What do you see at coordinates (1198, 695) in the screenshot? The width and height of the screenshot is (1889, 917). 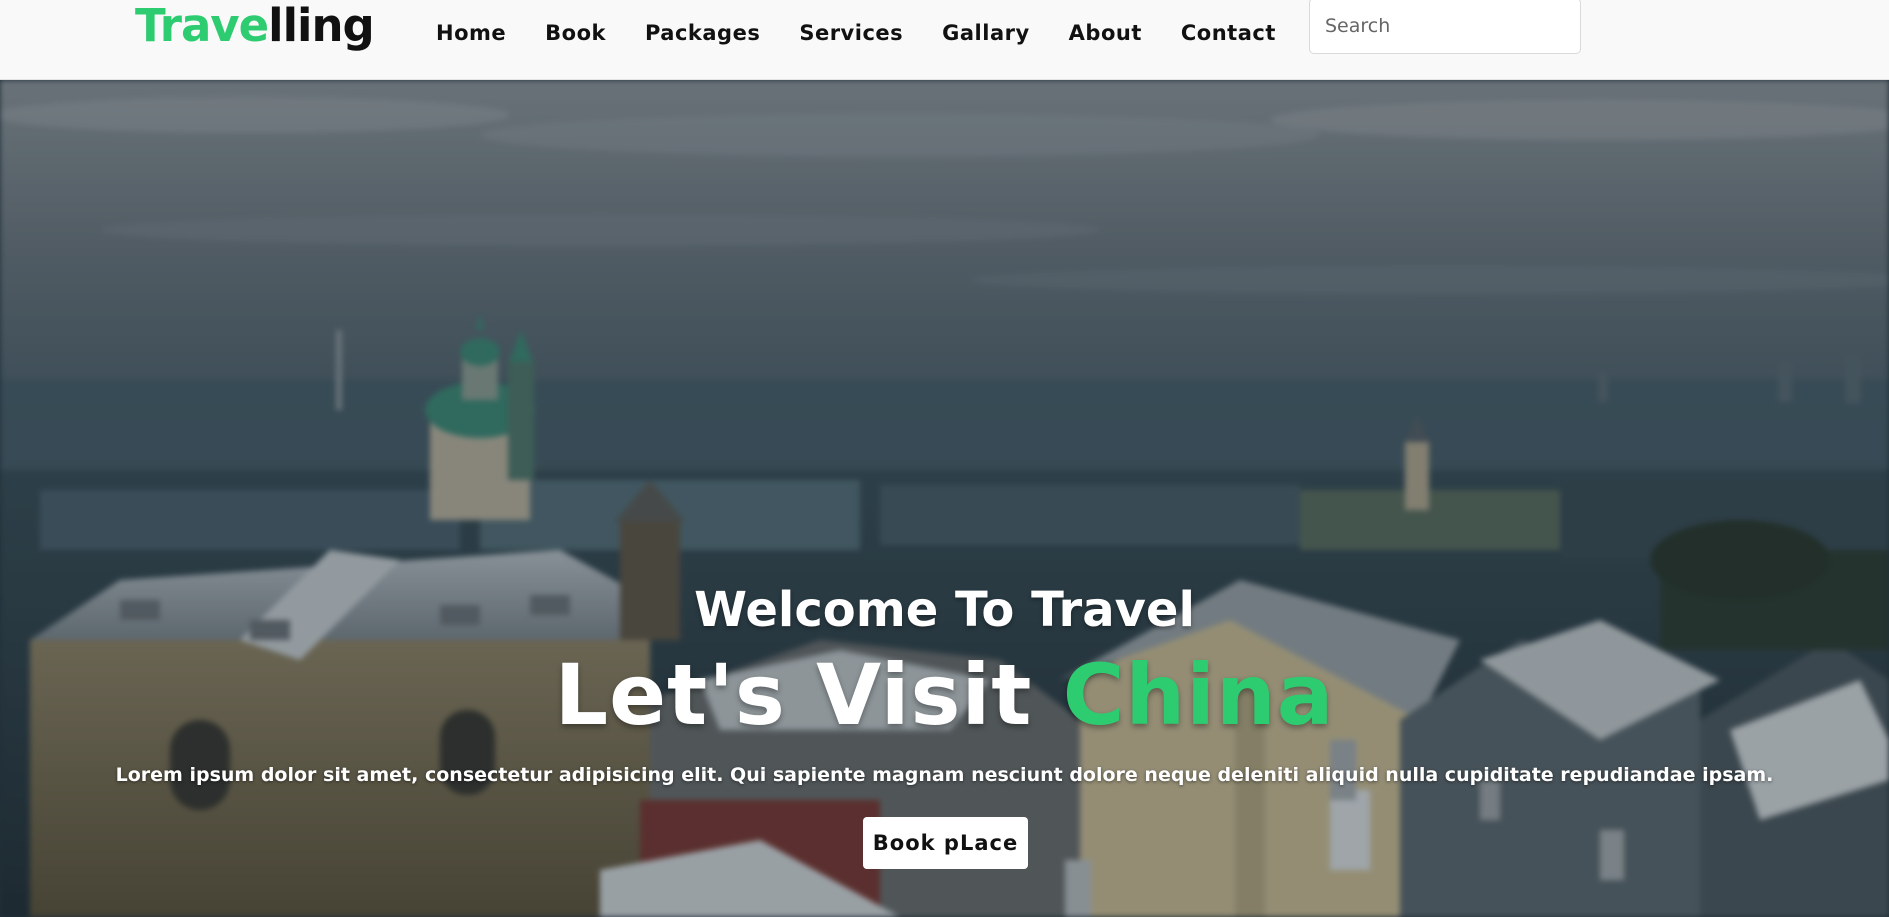 I see `hero-title-accent: China` at bounding box center [1198, 695].